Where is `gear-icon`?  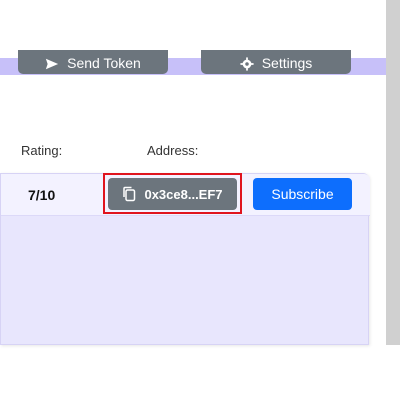 gear-icon is located at coordinates (247, 64).